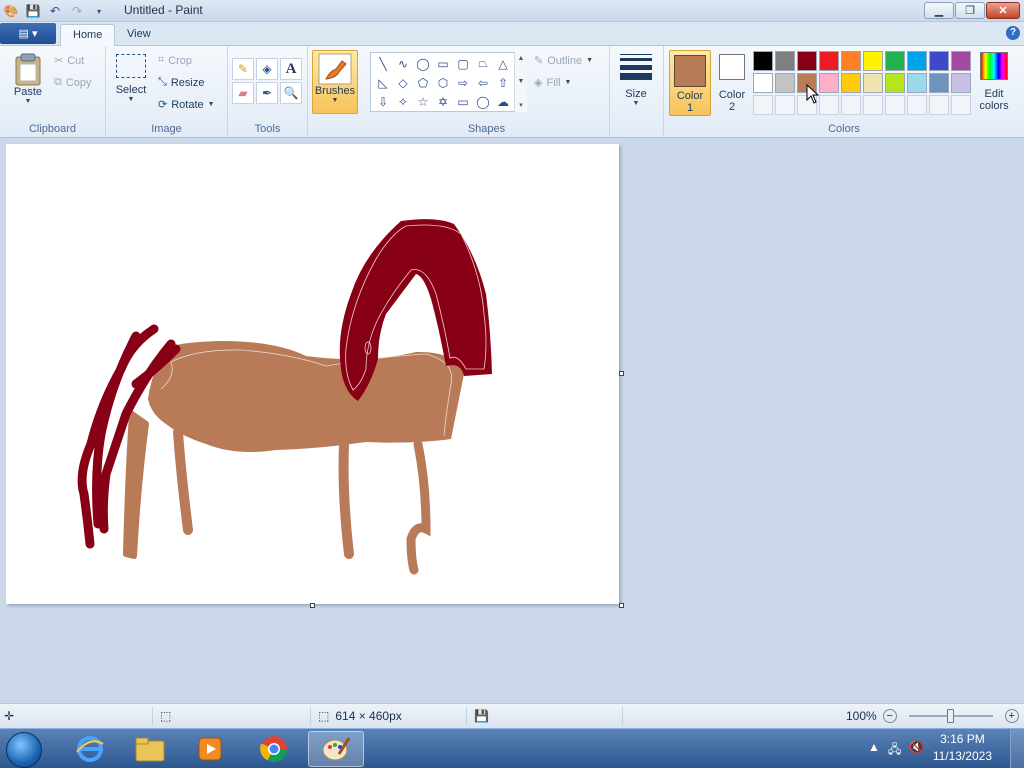 The height and width of the screenshot is (768, 1024). Describe the element at coordinates (267, 93) in the screenshot. I see `color-picker-icon: ✒` at that location.